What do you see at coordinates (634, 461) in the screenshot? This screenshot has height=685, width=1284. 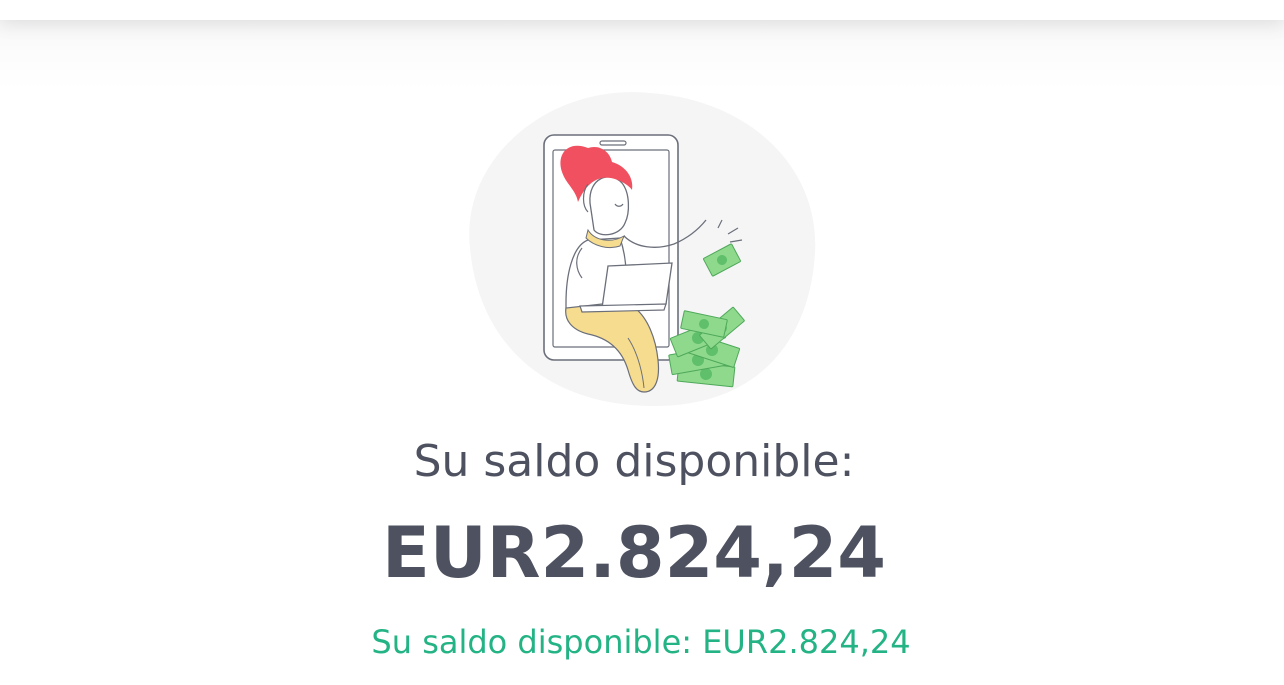 I see `balance-label: Su saldo disponible:` at bounding box center [634, 461].